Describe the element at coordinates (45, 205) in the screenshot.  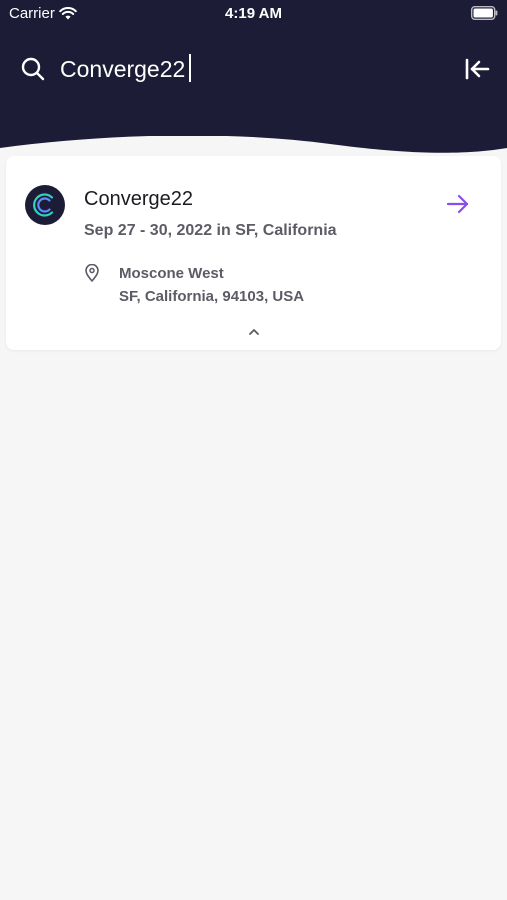
I see `event-logo` at that location.